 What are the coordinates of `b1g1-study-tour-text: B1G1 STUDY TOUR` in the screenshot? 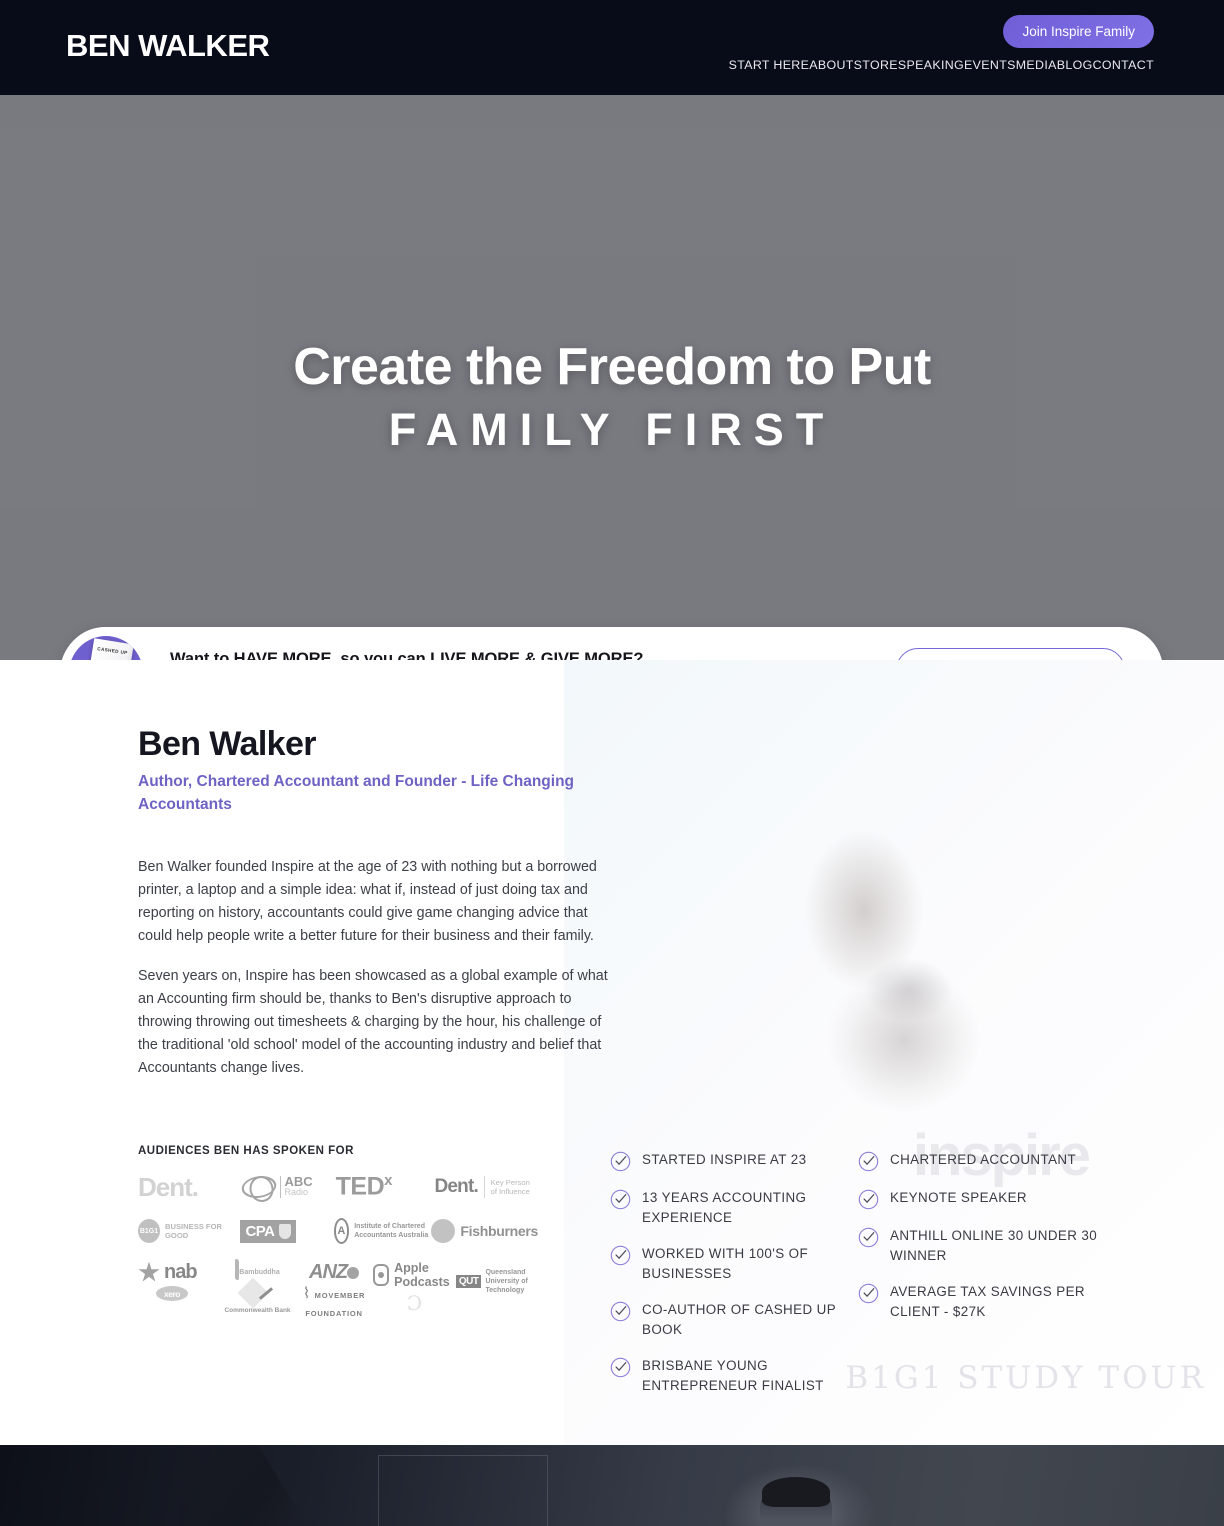 It's located at (1025, 1378).